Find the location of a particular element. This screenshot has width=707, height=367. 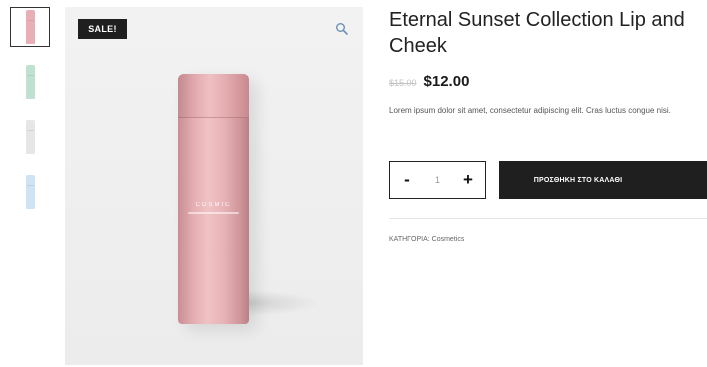

thumbnail-bottle-blue is located at coordinates (30, 192).